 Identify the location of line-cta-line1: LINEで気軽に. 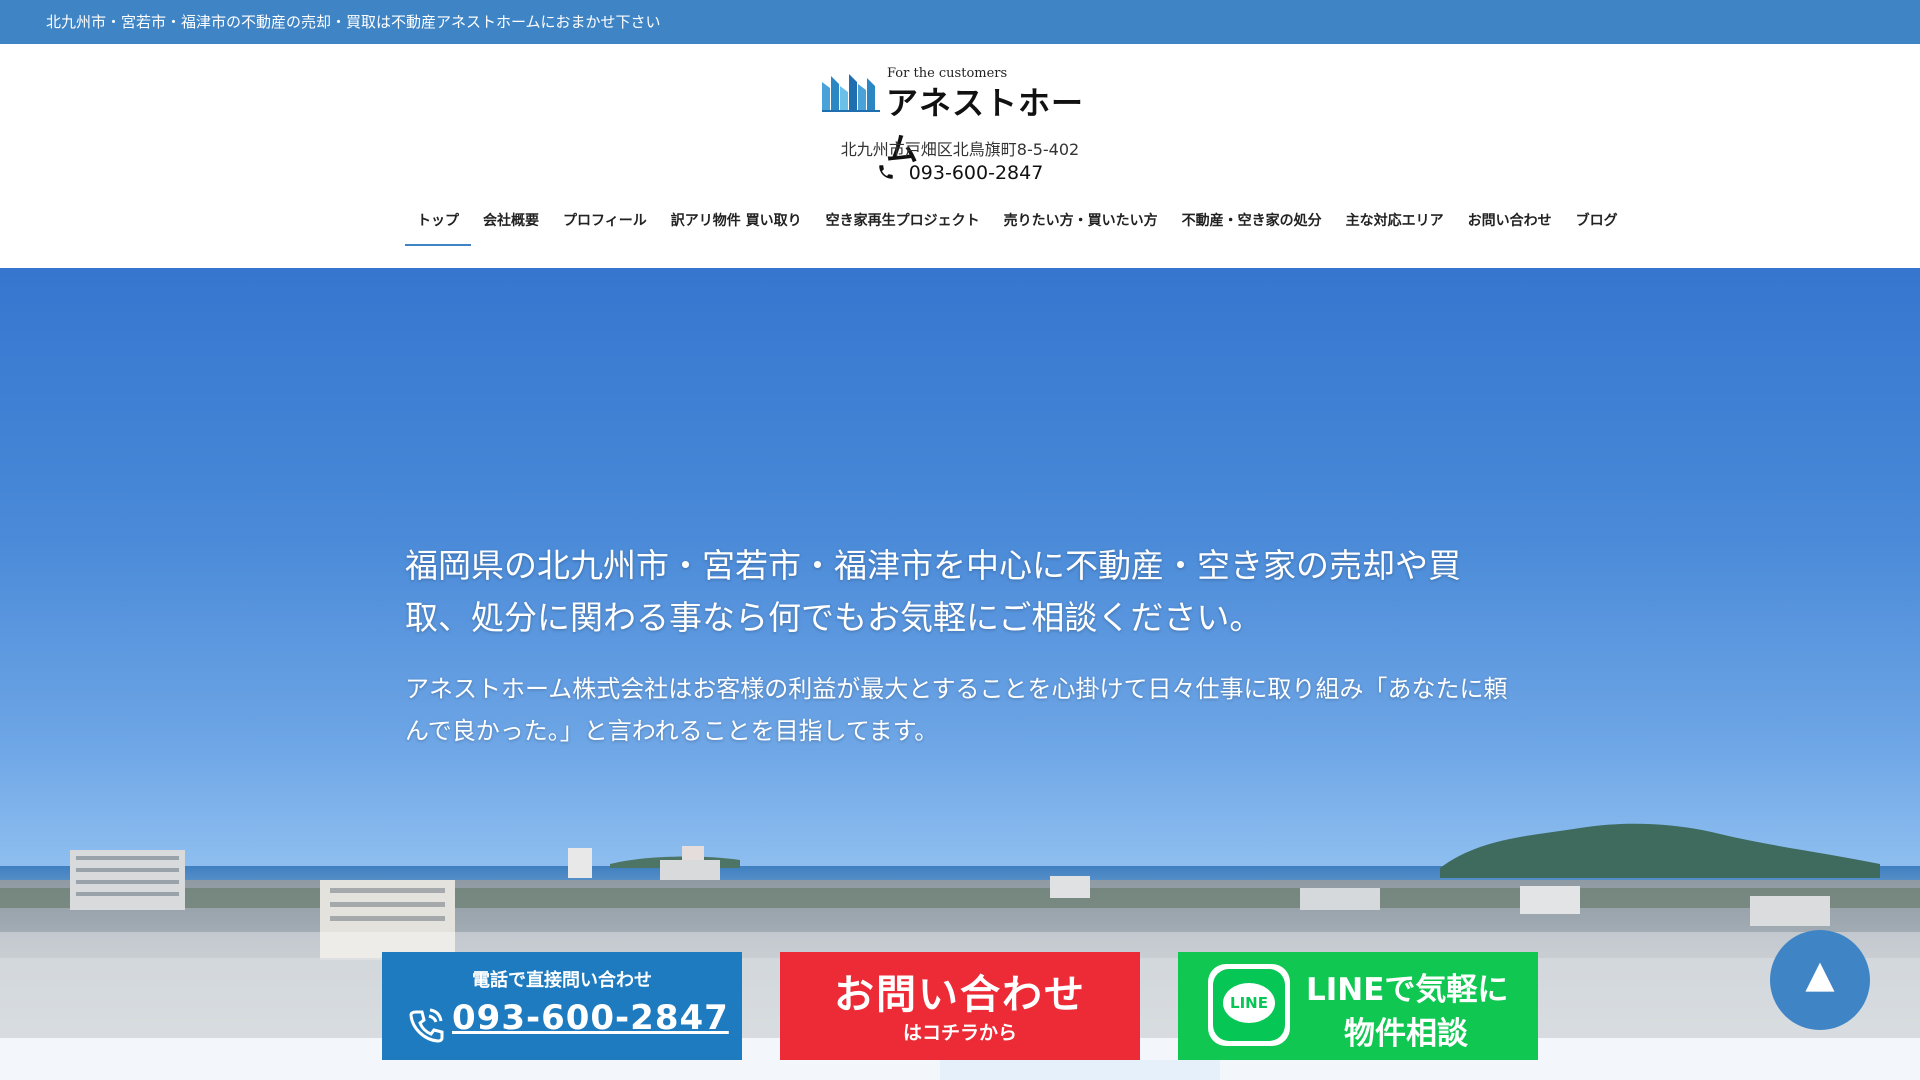
(1407, 990).